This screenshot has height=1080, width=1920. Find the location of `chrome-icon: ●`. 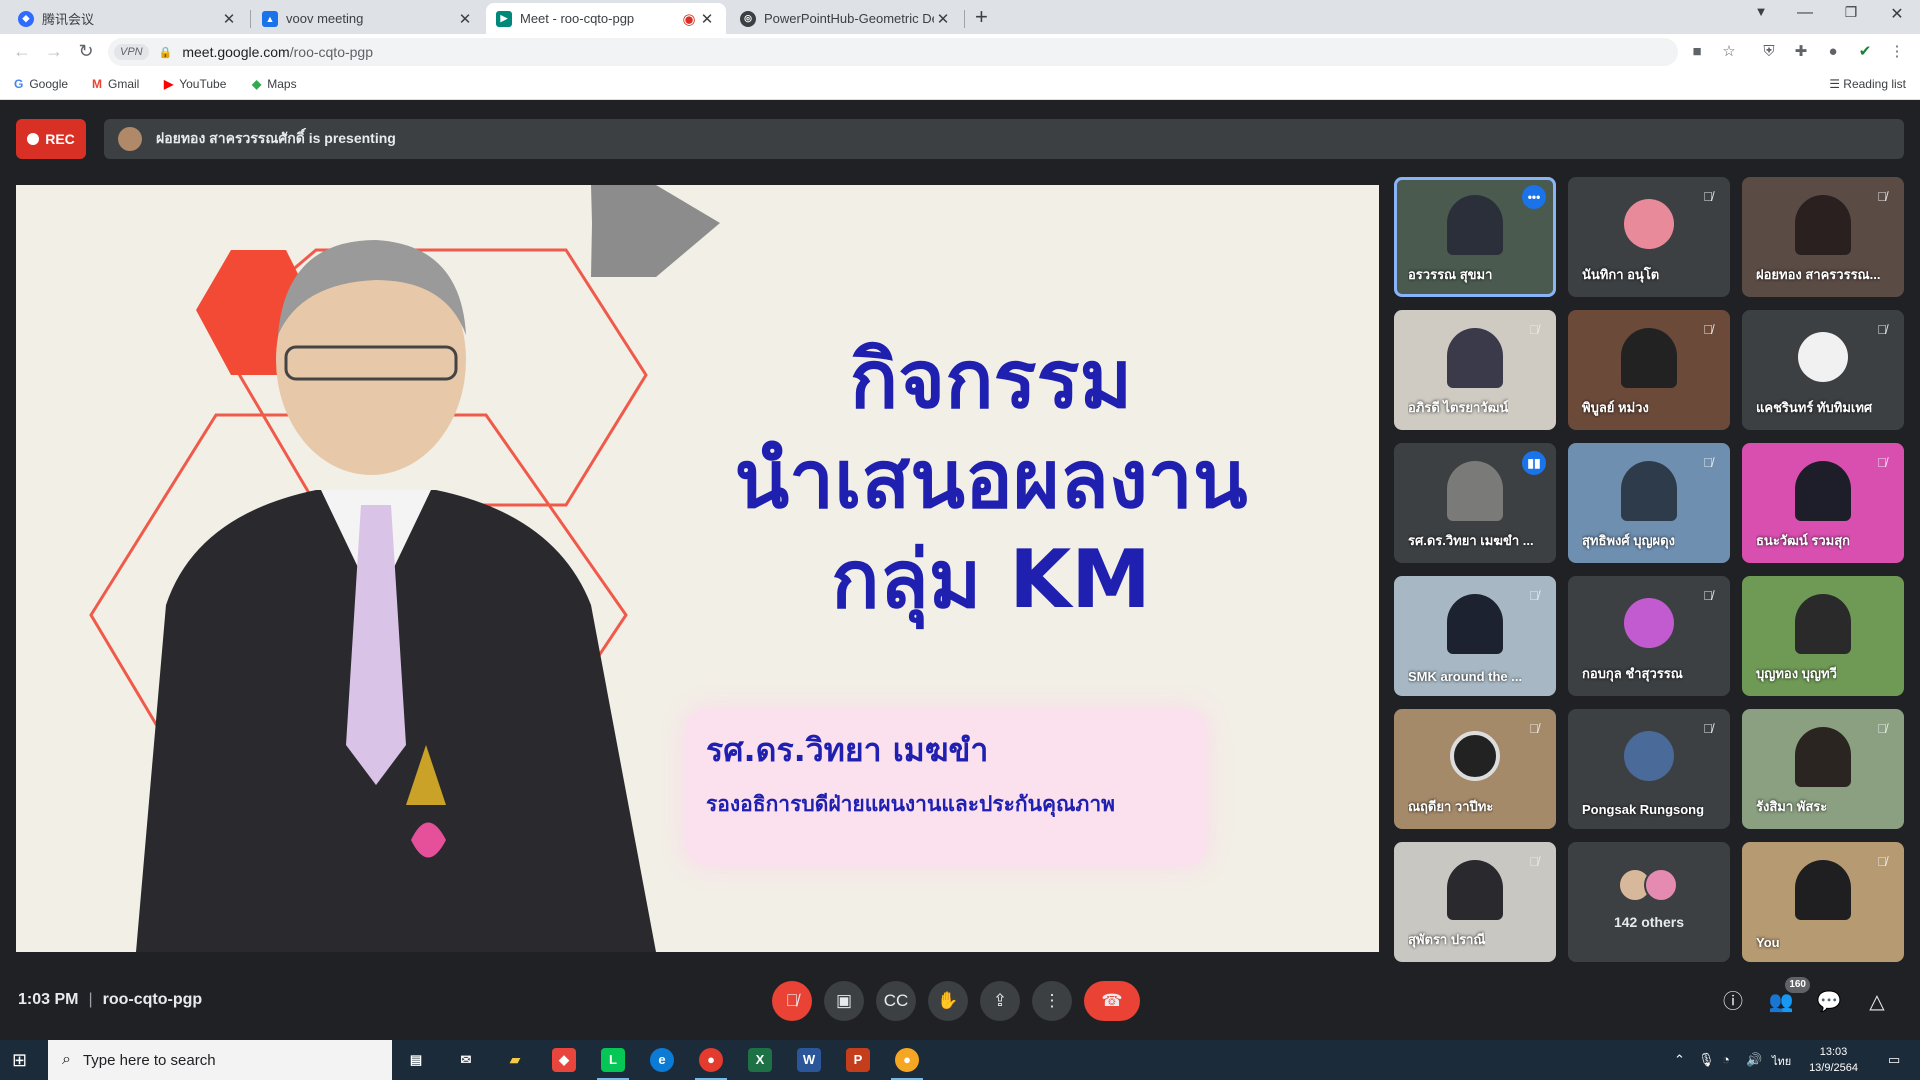

chrome-icon: ● is located at coordinates (711, 1064).